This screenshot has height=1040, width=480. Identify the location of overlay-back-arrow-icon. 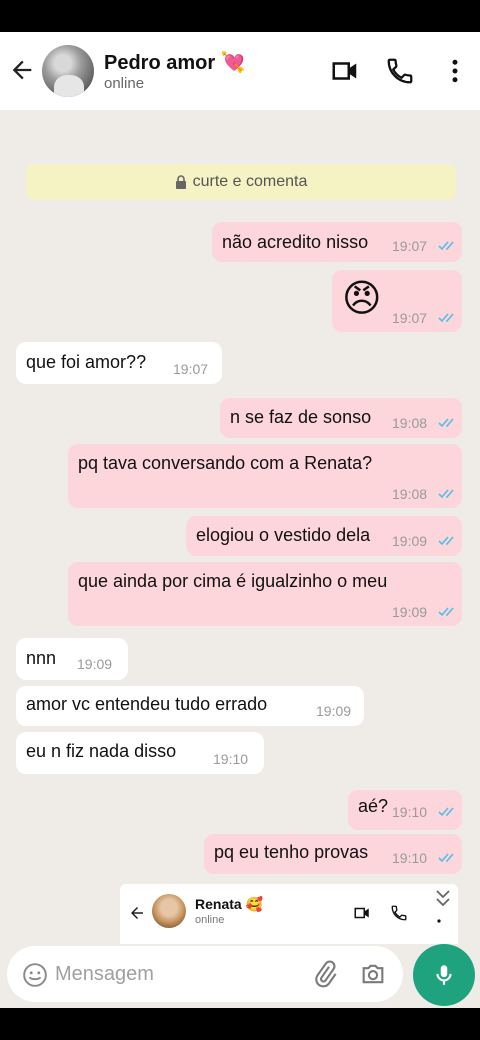
(137, 913).